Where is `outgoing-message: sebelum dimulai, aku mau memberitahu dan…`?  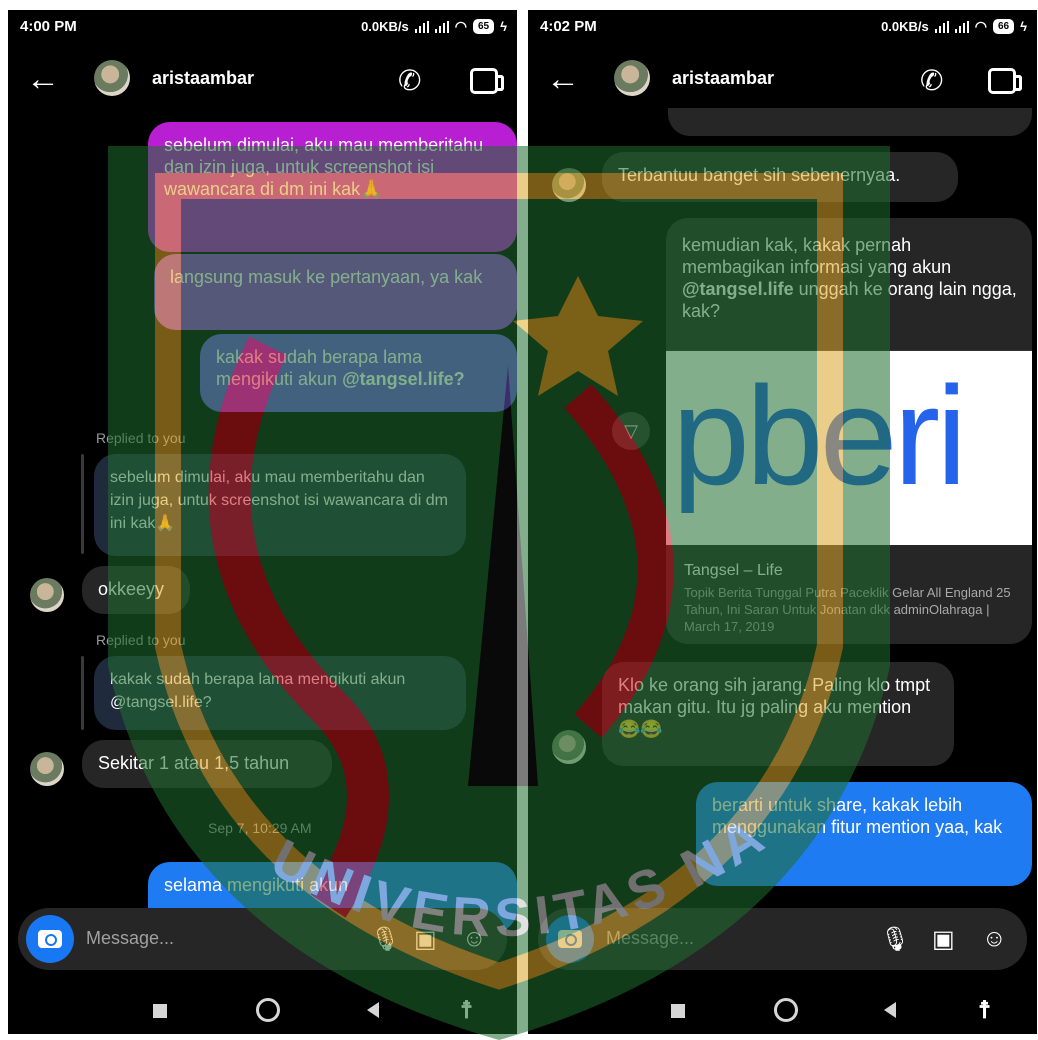
outgoing-message: sebelum dimulai, aku mau memberitahu dan… is located at coordinates (332, 187).